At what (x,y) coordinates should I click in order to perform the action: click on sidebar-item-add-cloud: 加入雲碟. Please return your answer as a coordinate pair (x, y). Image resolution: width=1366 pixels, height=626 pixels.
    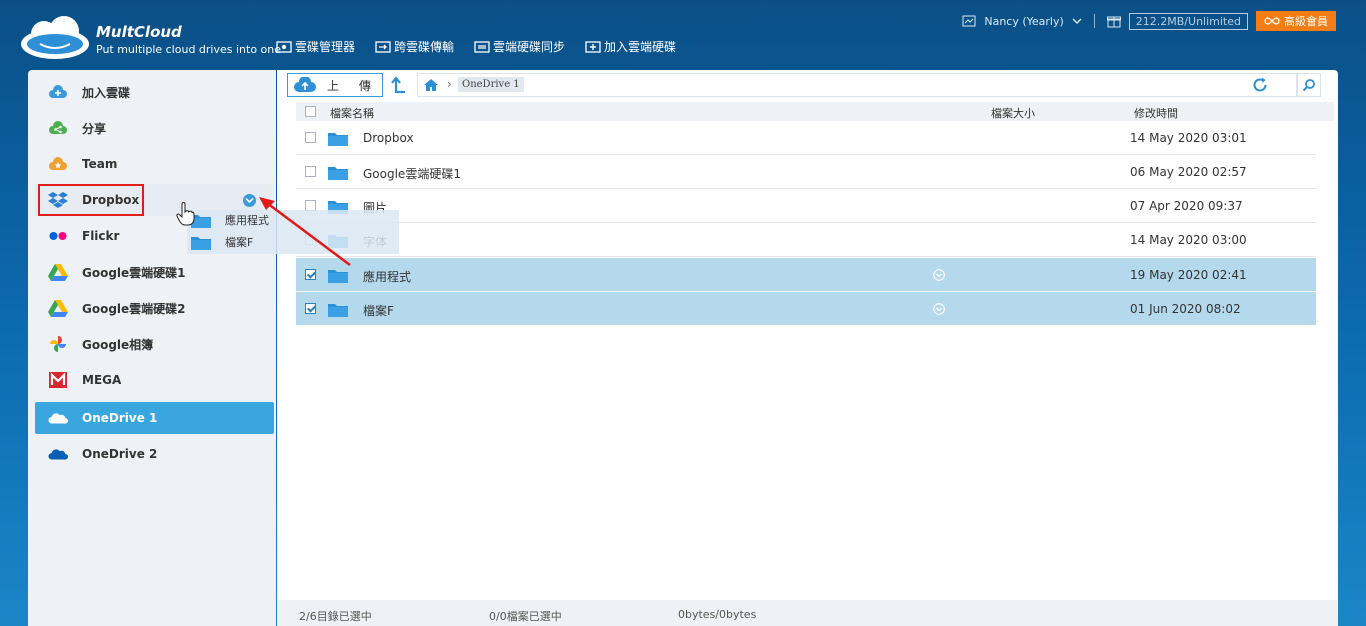
    Looking at the image, I should click on (154, 92).